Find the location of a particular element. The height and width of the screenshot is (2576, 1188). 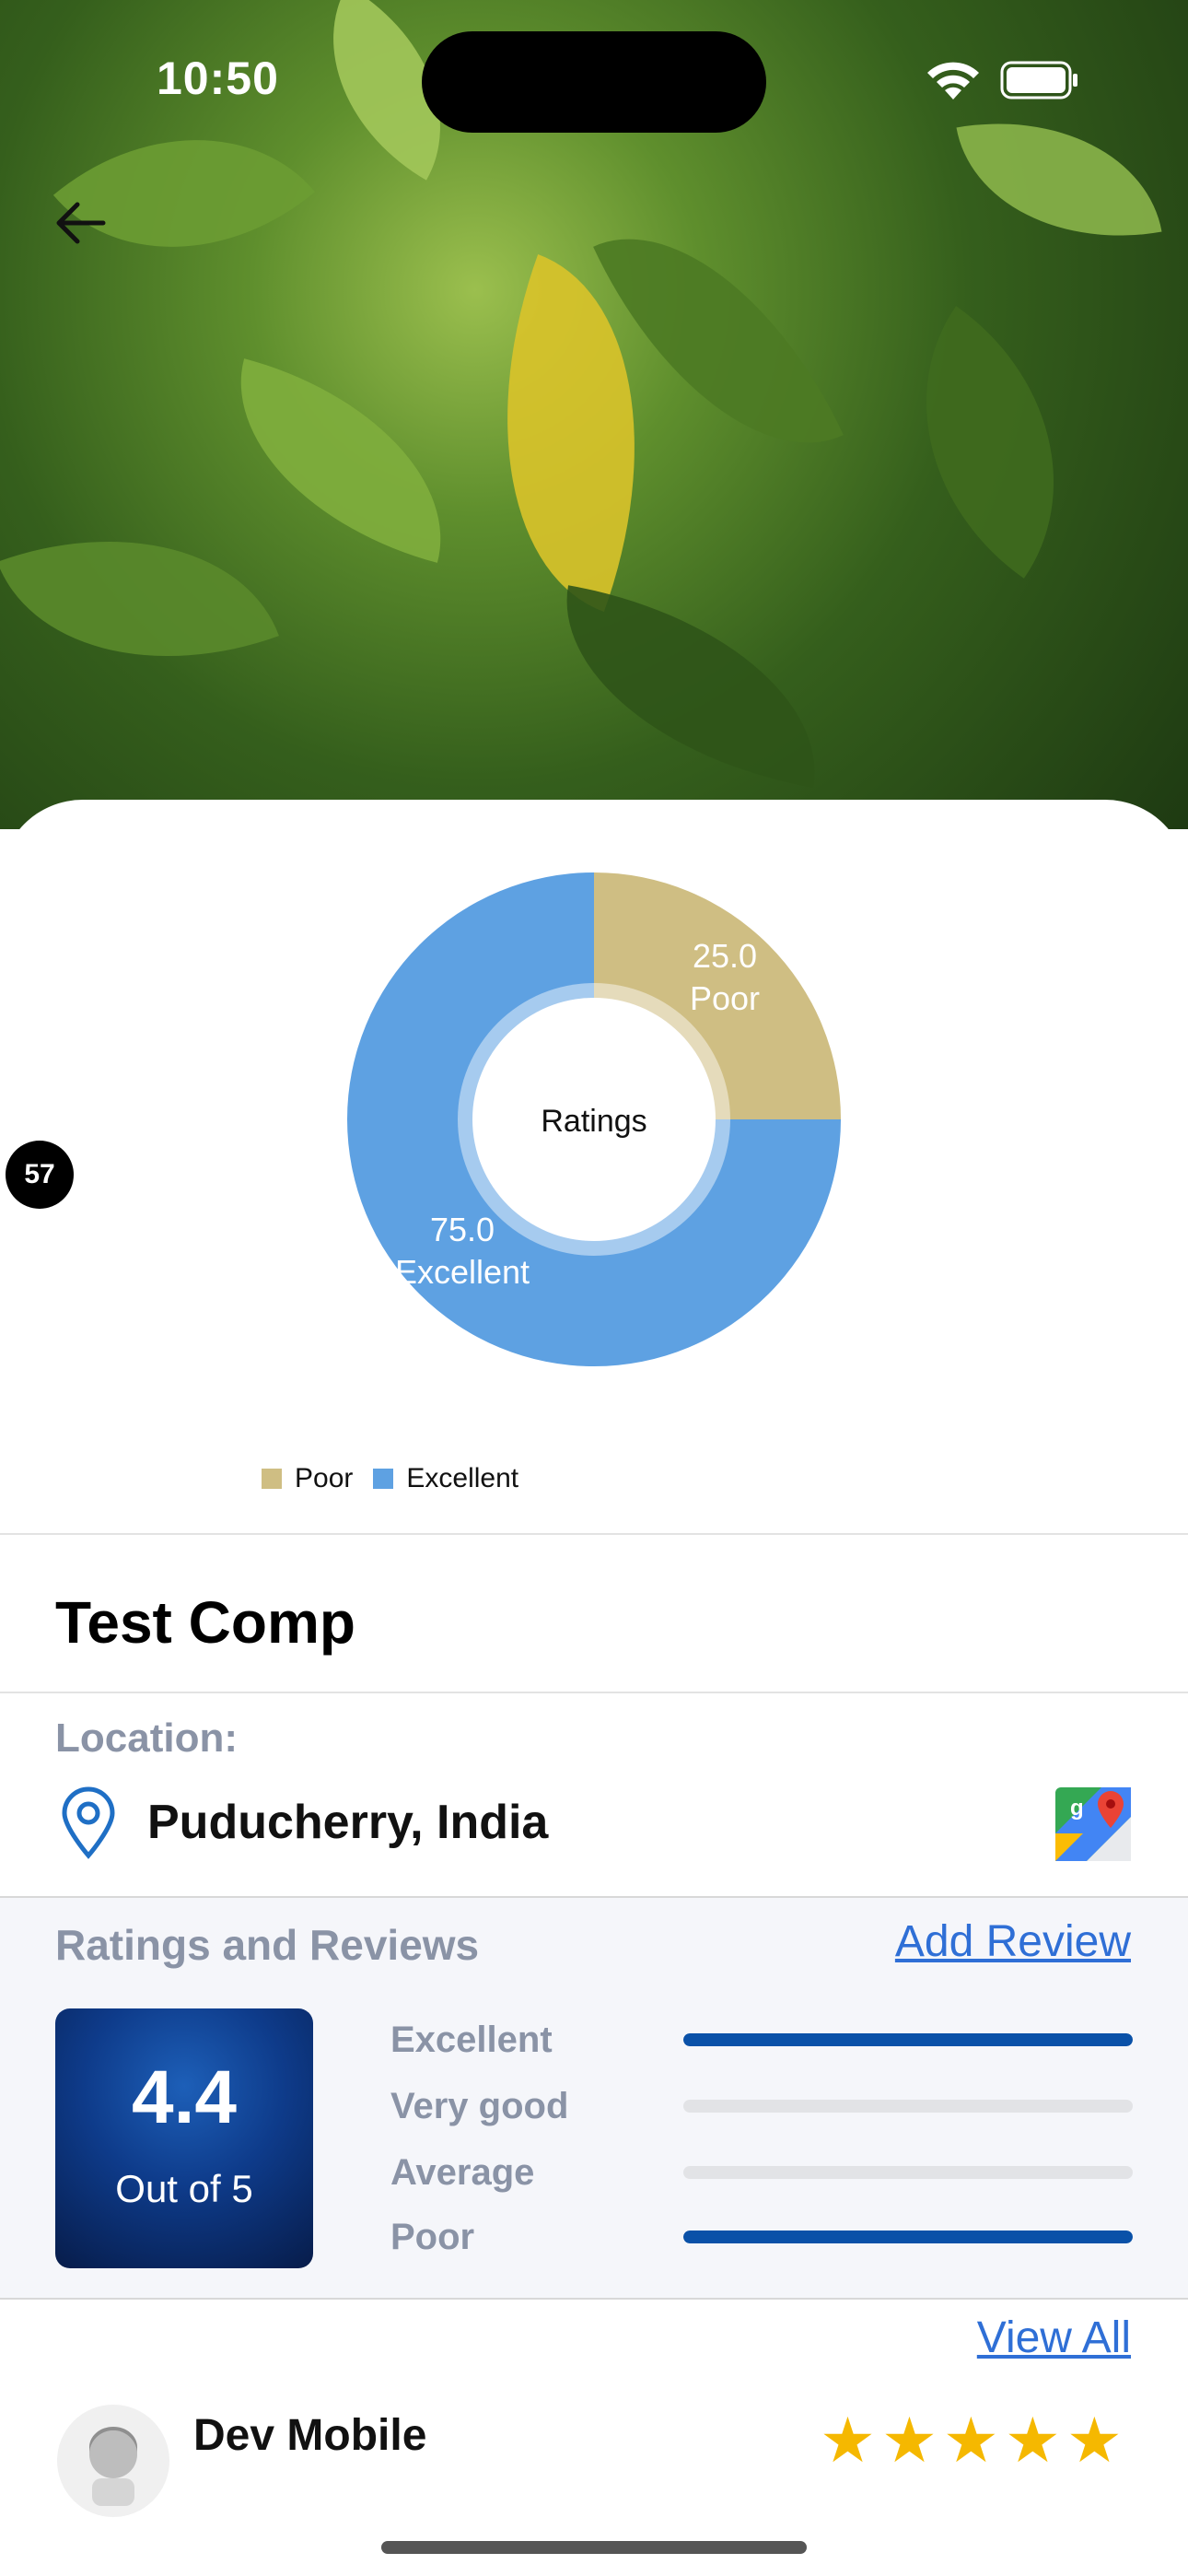

location-pin-icon is located at coordinates (88, 1822).